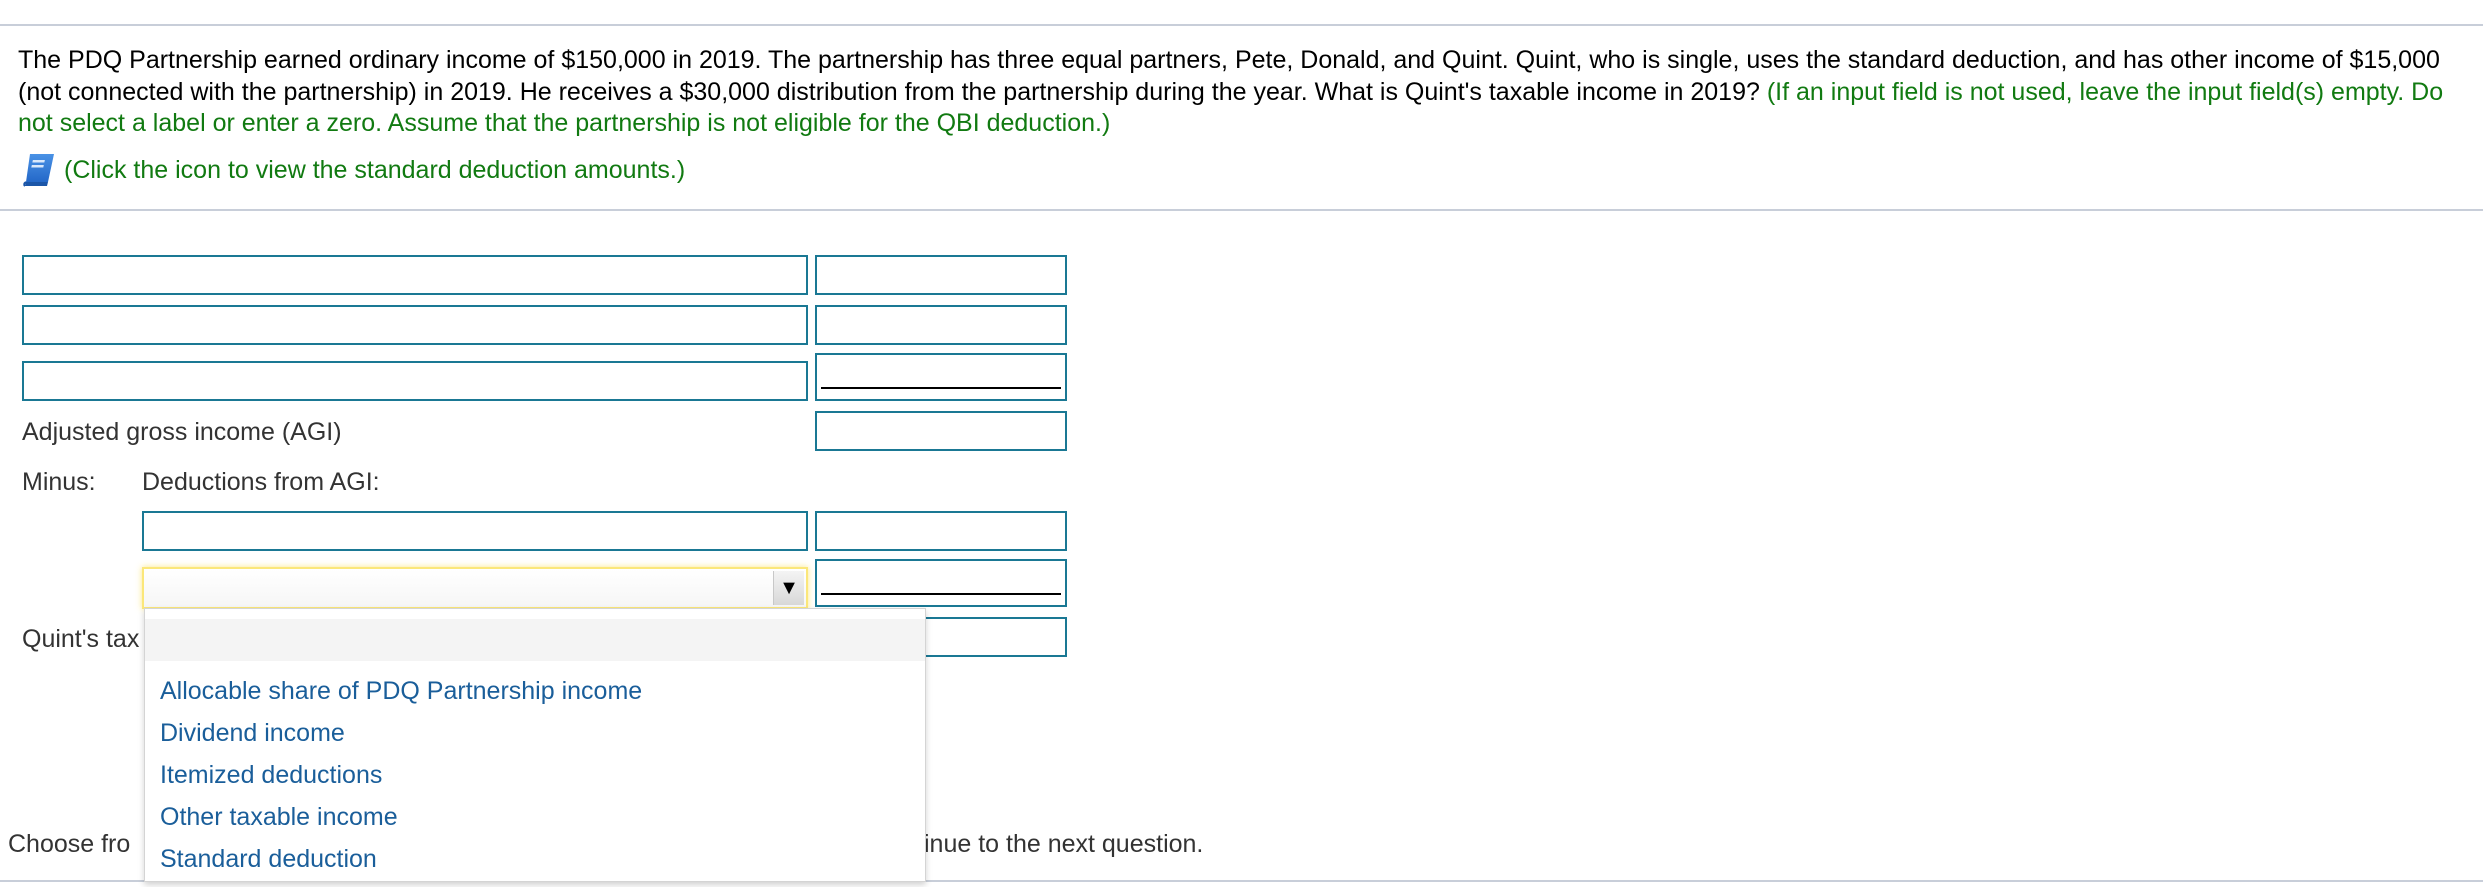 This screenshot has width=2483, height=887. Describe the element at coordinates (475, 588) in the screenshot. I see `deduction-label-select-2: ▼` at that location.